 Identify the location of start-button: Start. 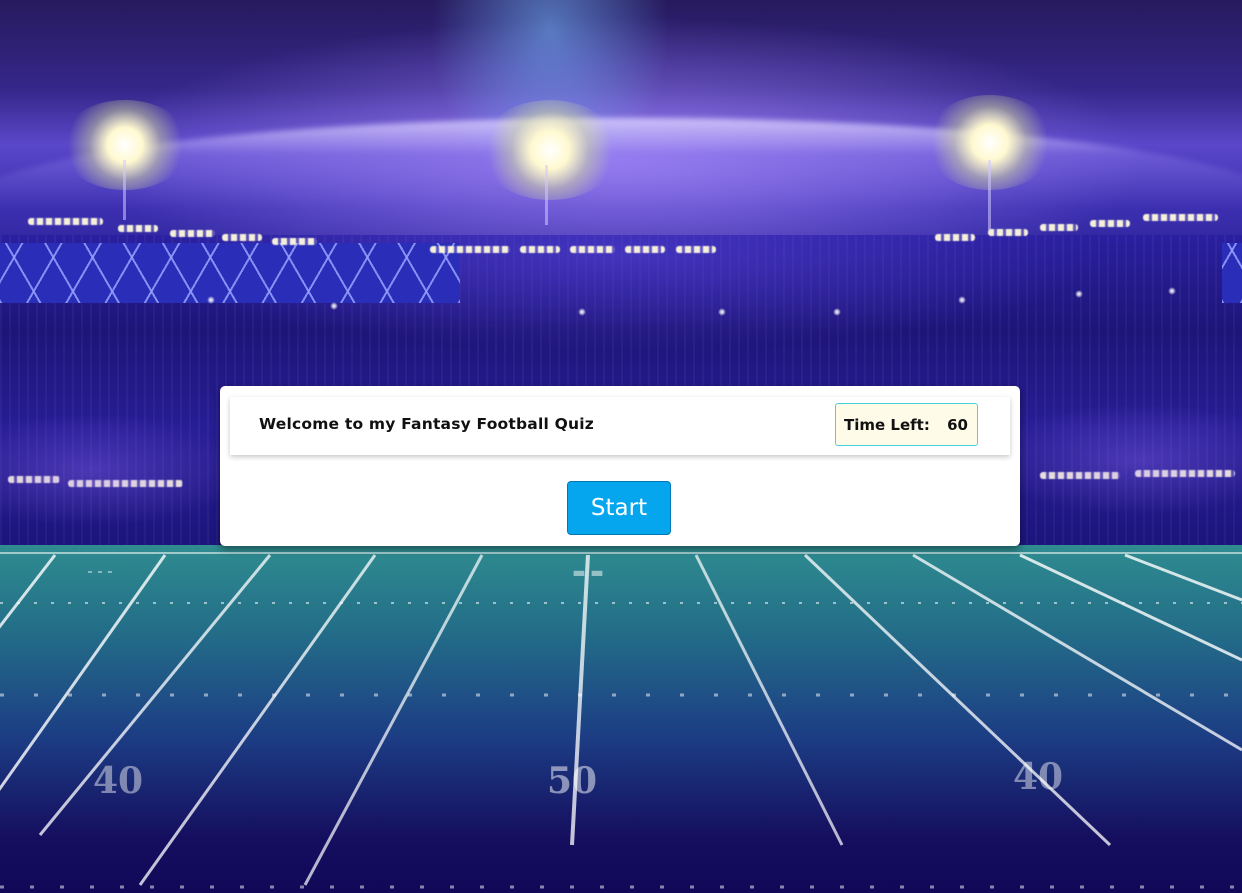
(619, 508).